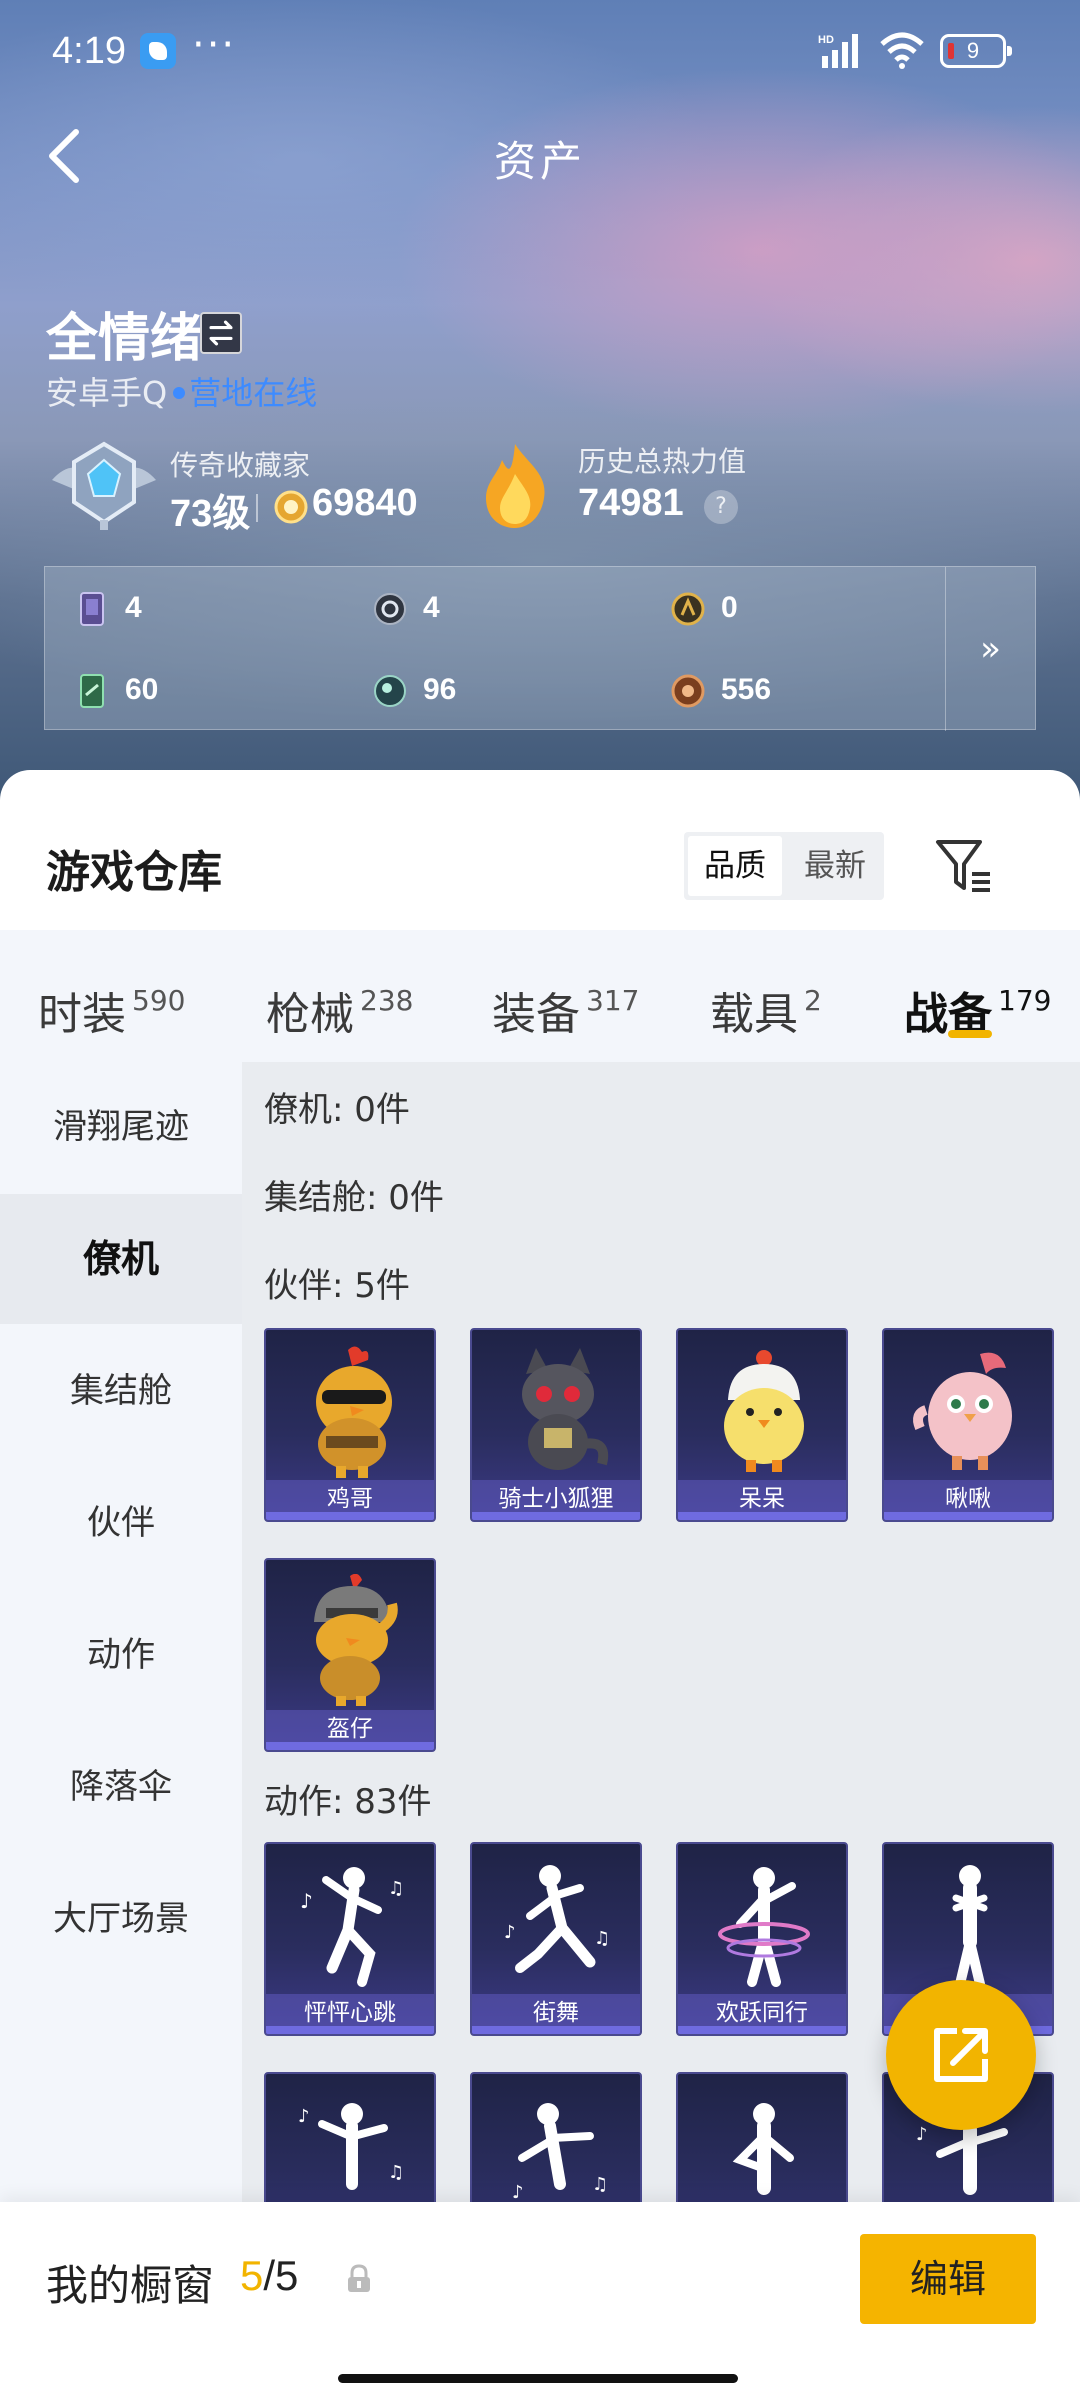  I want to click on signal-icon: HD, so click(838, 51).